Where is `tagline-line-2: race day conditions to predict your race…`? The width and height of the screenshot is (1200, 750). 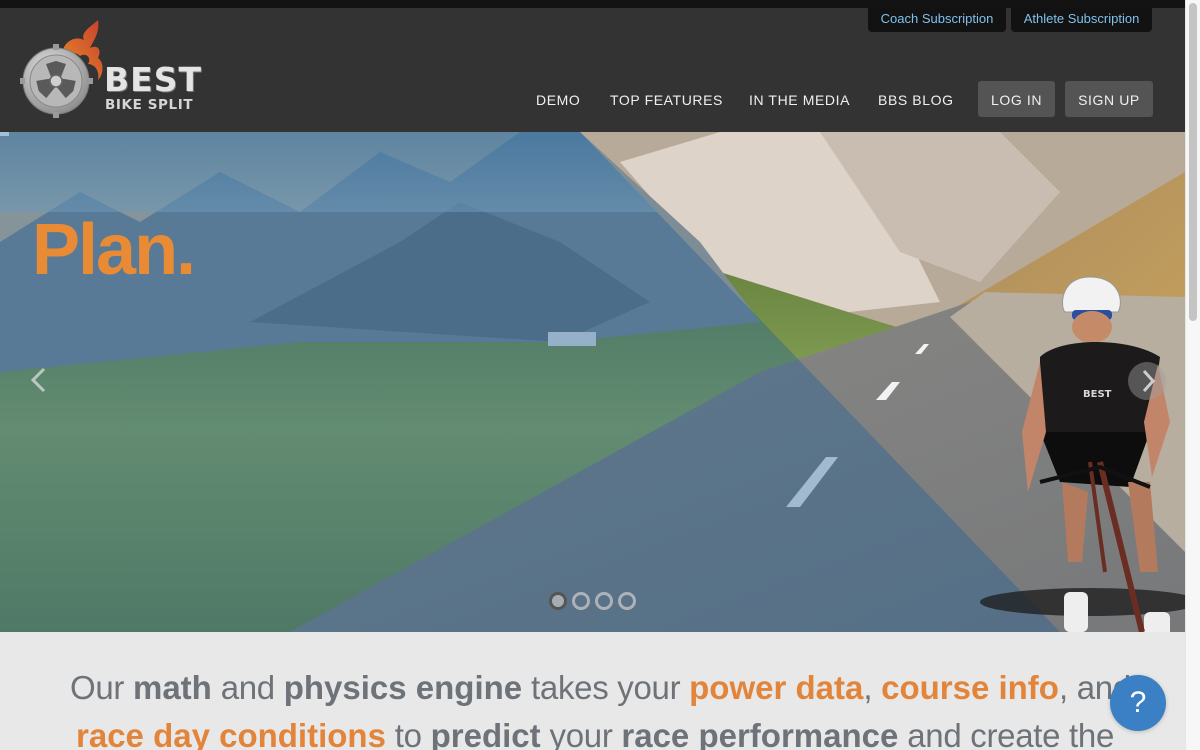 tagline-line-2: race day conditions to predict your race… is located at coordinates (595, 733).